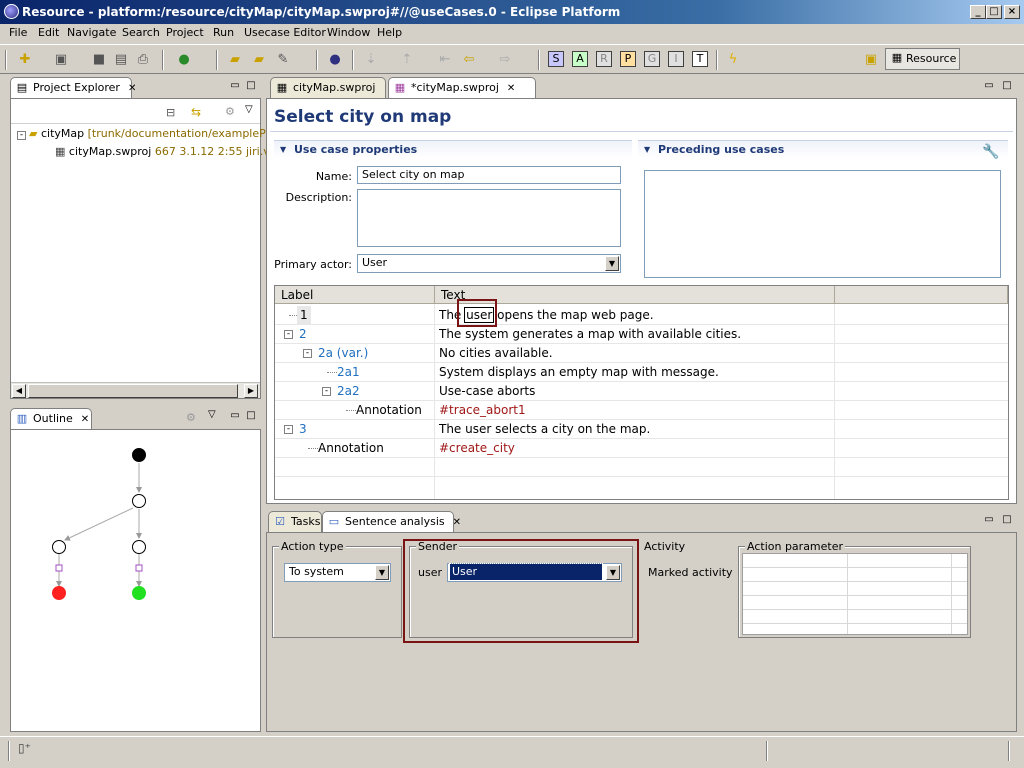 The image size is (1024, 768). Describe the element at coordinates (73, 88) in the screenshot. I see `tab-project-explorer: ▤ Project Explorer ✕` at that location.